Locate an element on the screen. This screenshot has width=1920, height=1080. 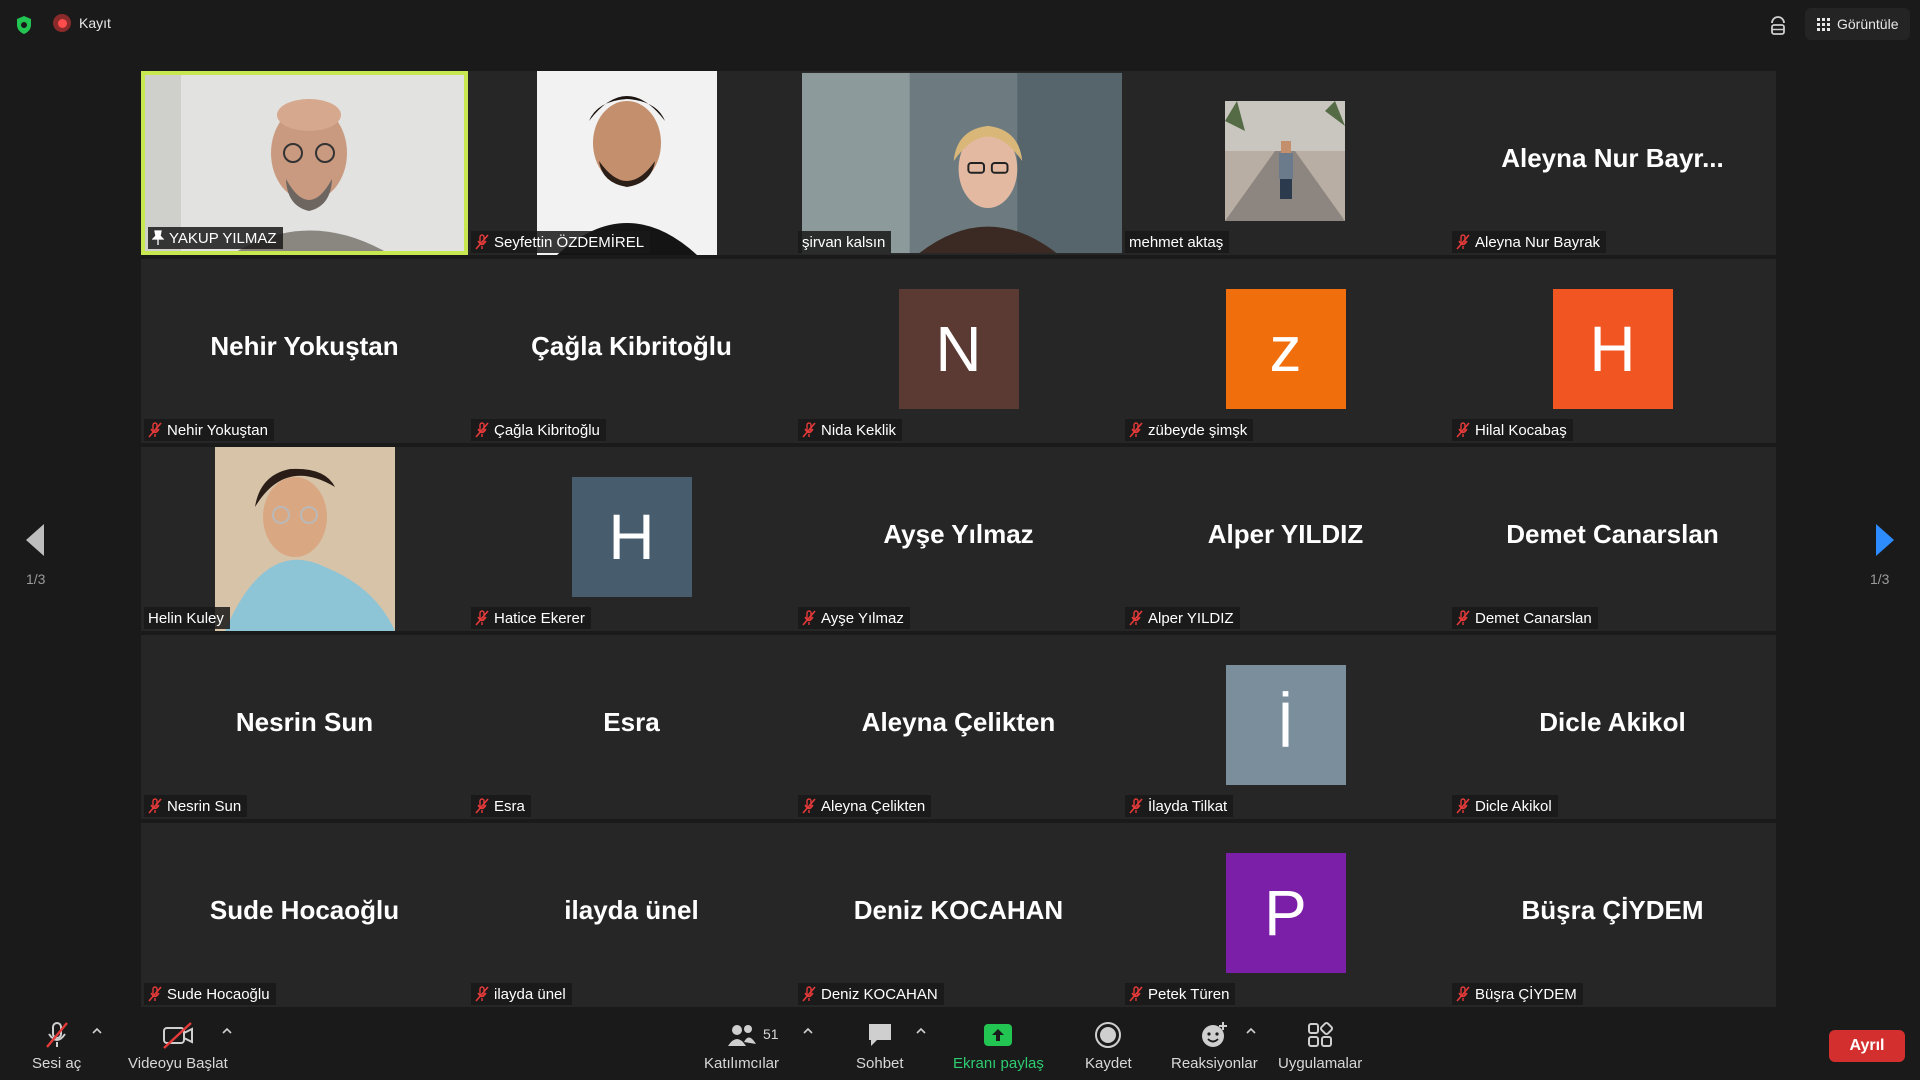
video-tile-demet-canarslan: Demet Canarslan Demet Canarslan is located at coordinates (1612, 539).